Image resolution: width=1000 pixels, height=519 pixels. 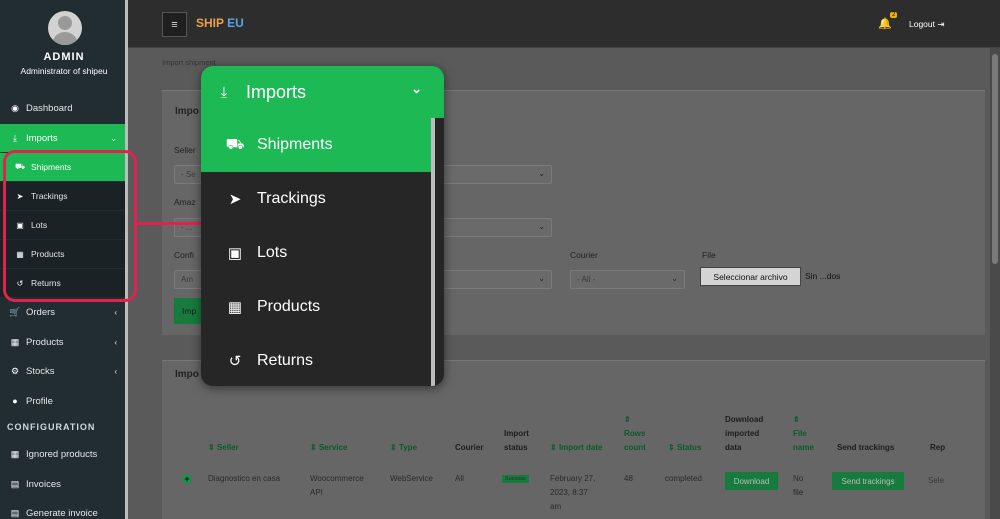 I want to click on sidebar-item-stocks: ⚙ Stocks ‹, so click(x=62, y=371).